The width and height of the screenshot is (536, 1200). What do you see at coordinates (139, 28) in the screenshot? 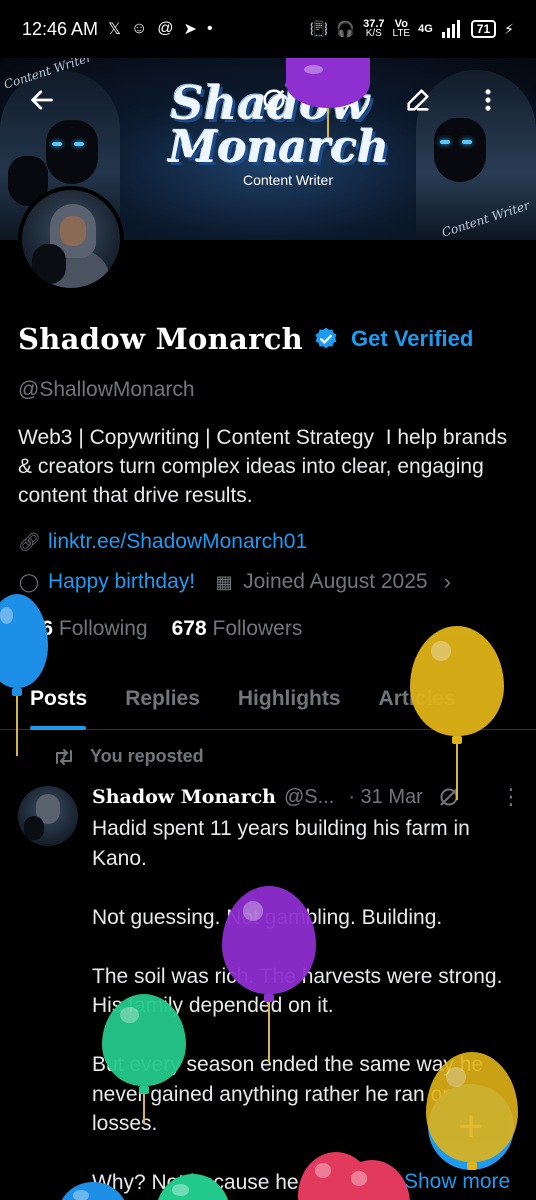
I see `snapchat-icon: ☺` at bounding box center [139, 28].